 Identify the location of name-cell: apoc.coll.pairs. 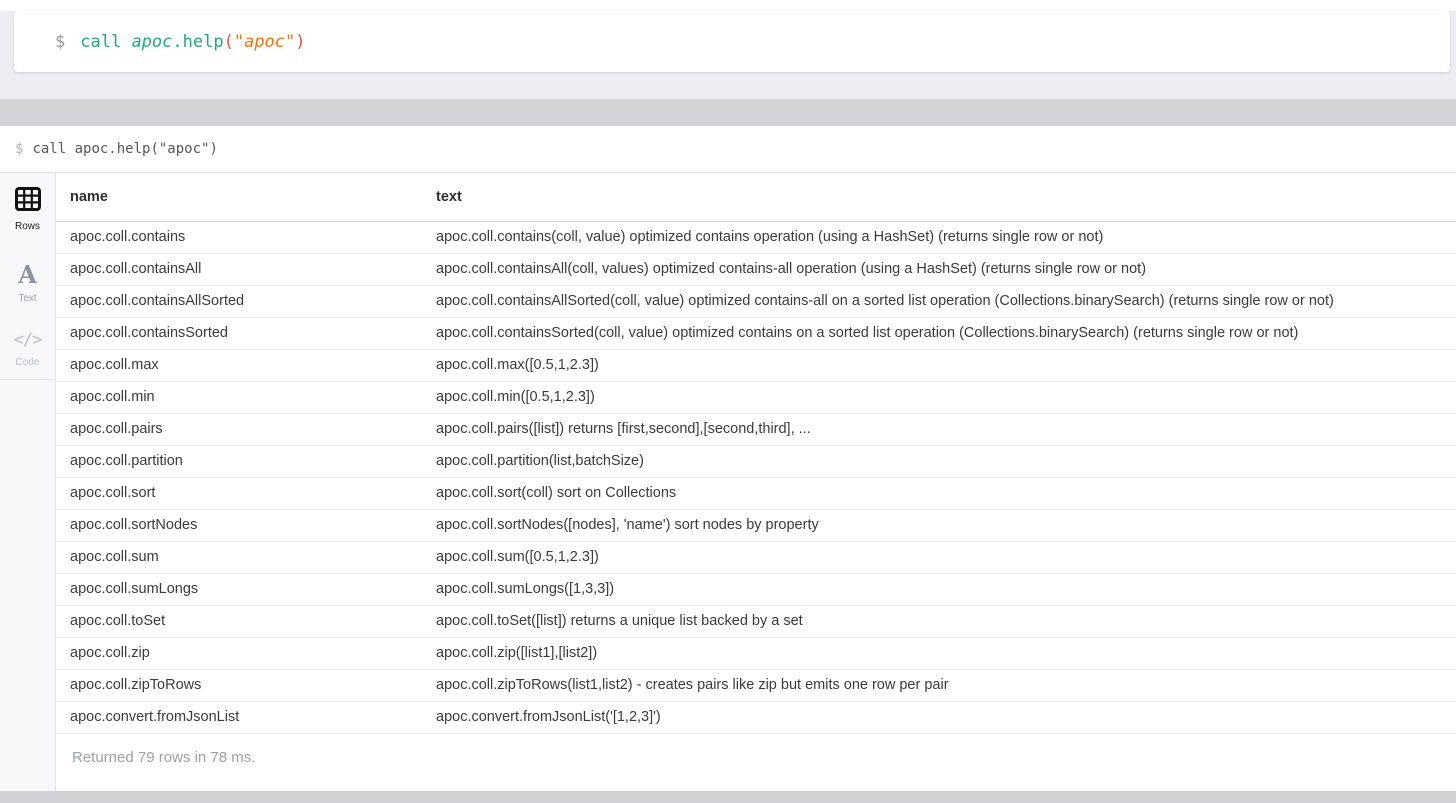
(239, 429).